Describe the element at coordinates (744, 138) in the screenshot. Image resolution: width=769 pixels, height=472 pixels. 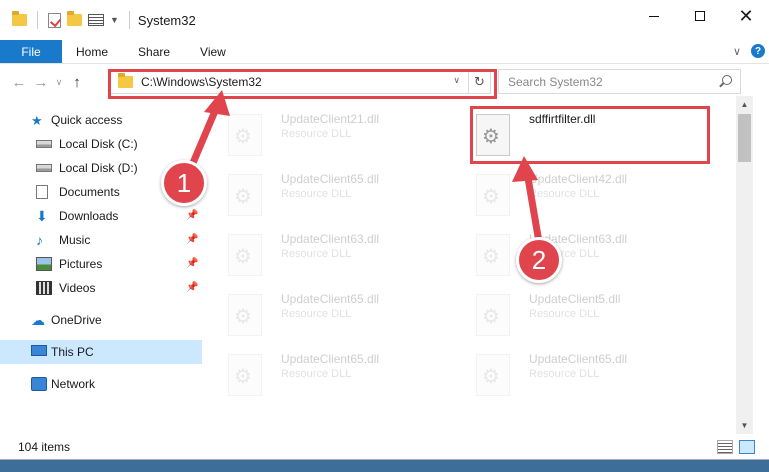
I see `scrollbar-thumb` at that location.